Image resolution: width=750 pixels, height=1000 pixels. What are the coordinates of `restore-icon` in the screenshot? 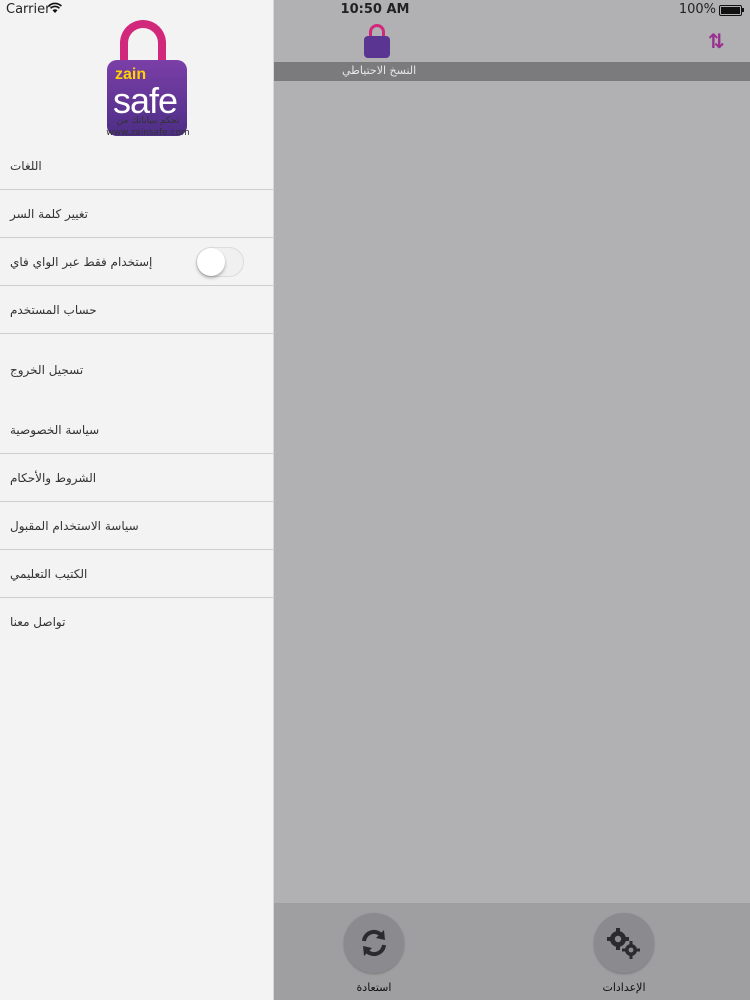 It's located at (374, 943).